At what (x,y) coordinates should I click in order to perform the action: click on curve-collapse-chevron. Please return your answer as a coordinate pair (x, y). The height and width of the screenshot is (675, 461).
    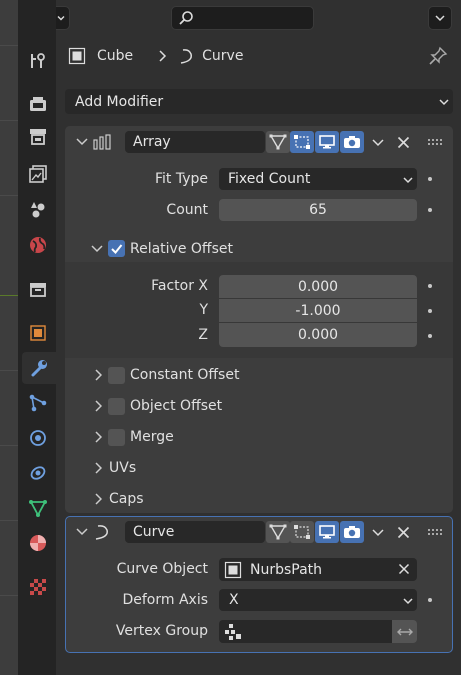
    Looking at the image, I should click on (82, 532).